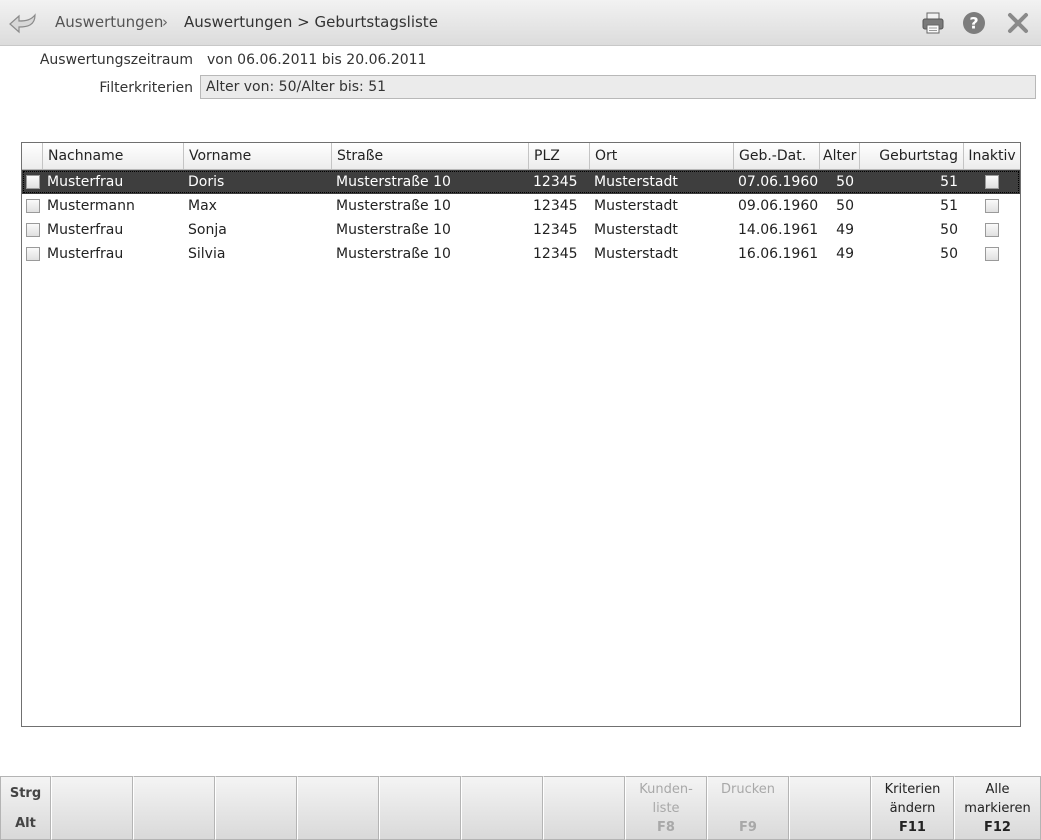 This screenshot has width=1041, height=840. Describe the element at coordinates (430, 156) in the screenshot. I see `header-strasse: Straße` at that location.